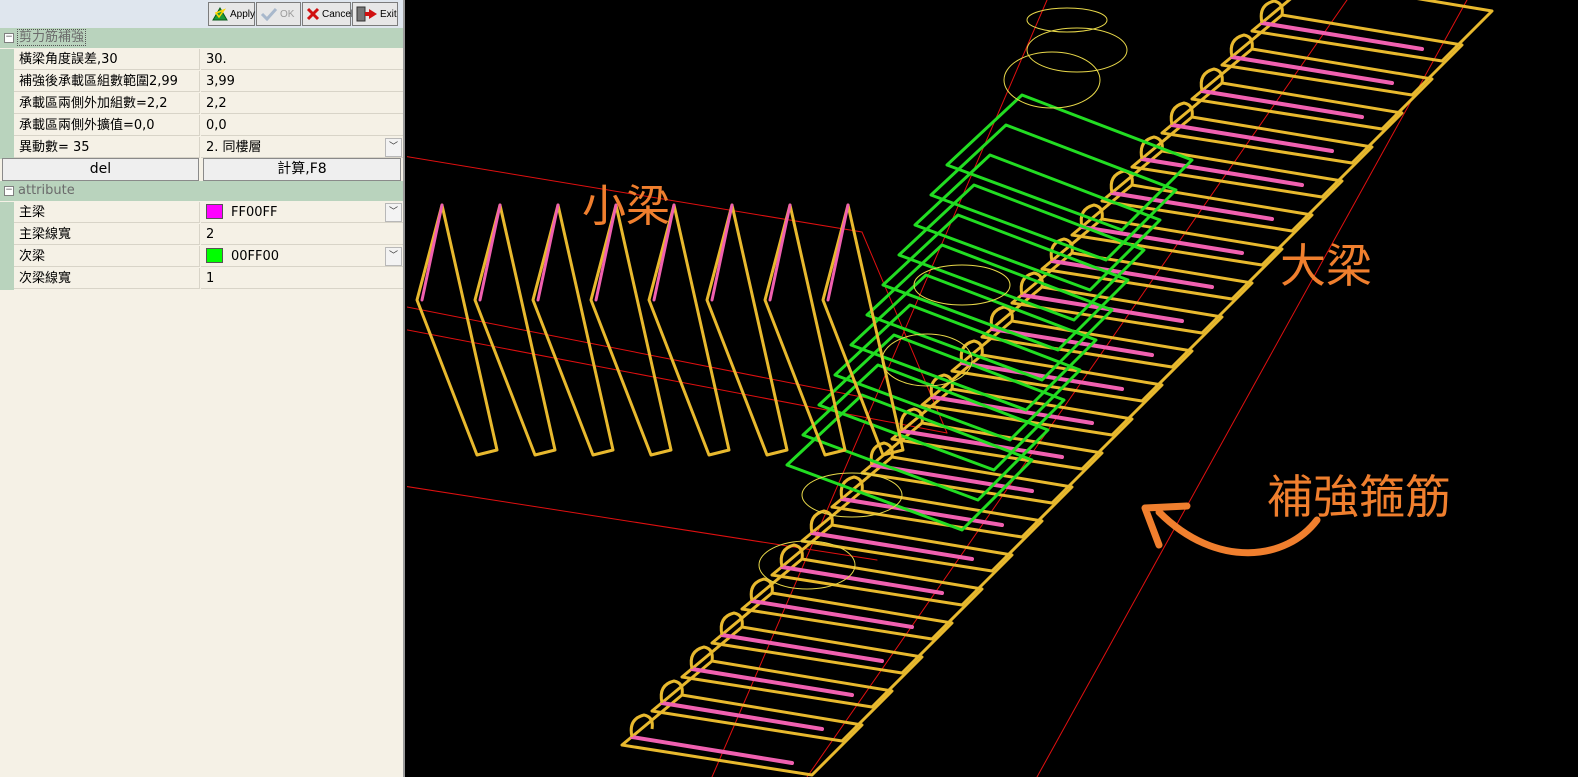 This screenshot has height=777, width=1578. I want to click on property-row: 次梁線寬 1, so click(201, 279).